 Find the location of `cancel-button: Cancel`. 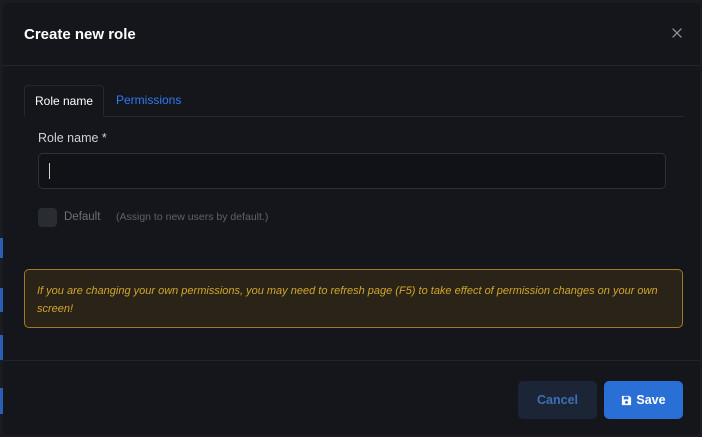

cancel-button: Cancel is located at coordinates (557, 400).